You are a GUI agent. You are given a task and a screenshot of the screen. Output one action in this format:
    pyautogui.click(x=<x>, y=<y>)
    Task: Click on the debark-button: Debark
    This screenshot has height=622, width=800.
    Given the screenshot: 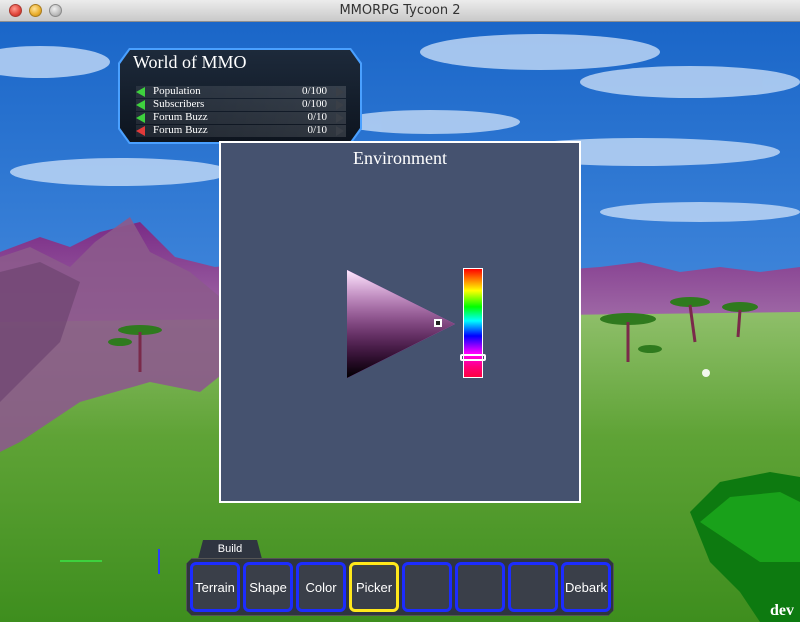 What is the action you would take?
    pyautogui.click(x=586, y=587)
    